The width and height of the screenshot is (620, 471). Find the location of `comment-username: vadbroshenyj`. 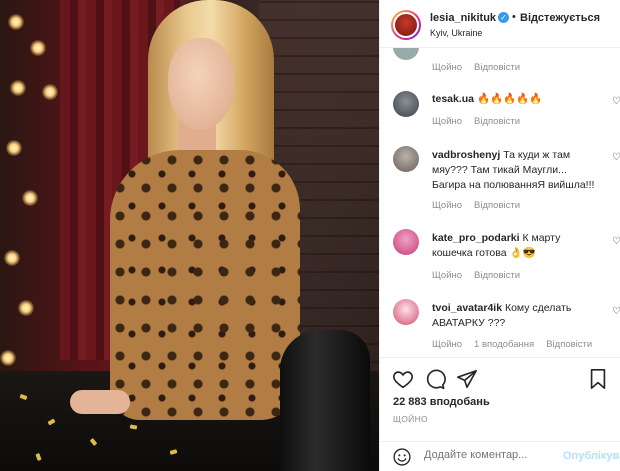

comment-username: vadbroshenyj is located at coordinates (466, 155).